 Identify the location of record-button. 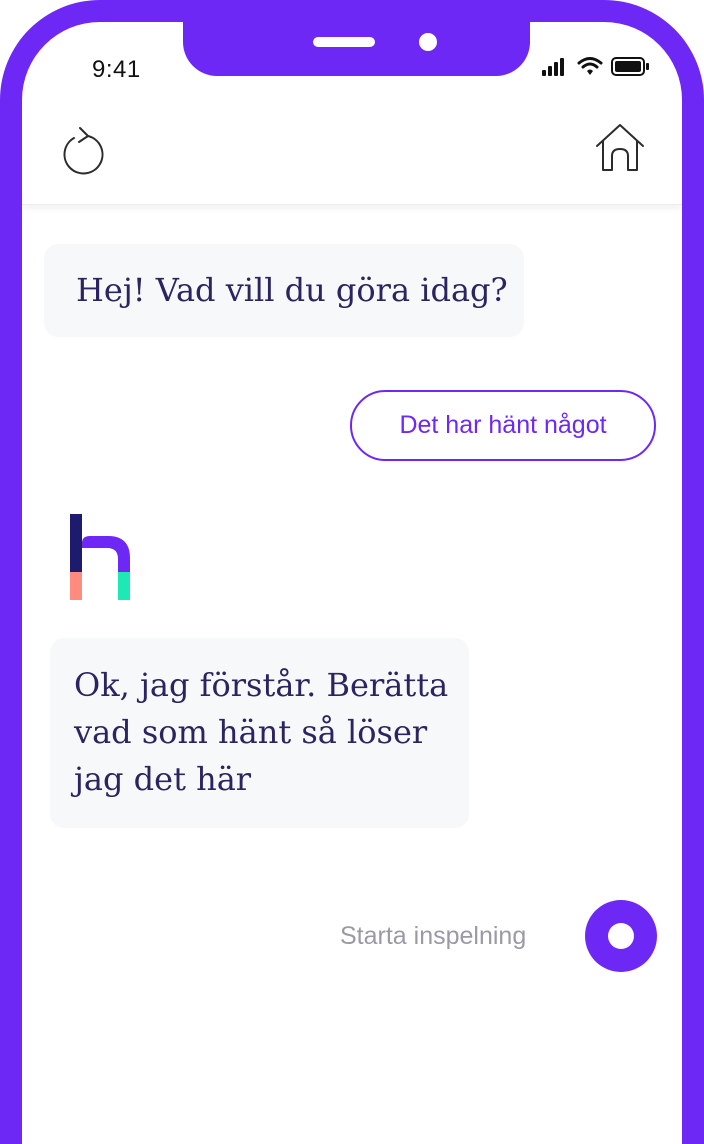
(621, 936).